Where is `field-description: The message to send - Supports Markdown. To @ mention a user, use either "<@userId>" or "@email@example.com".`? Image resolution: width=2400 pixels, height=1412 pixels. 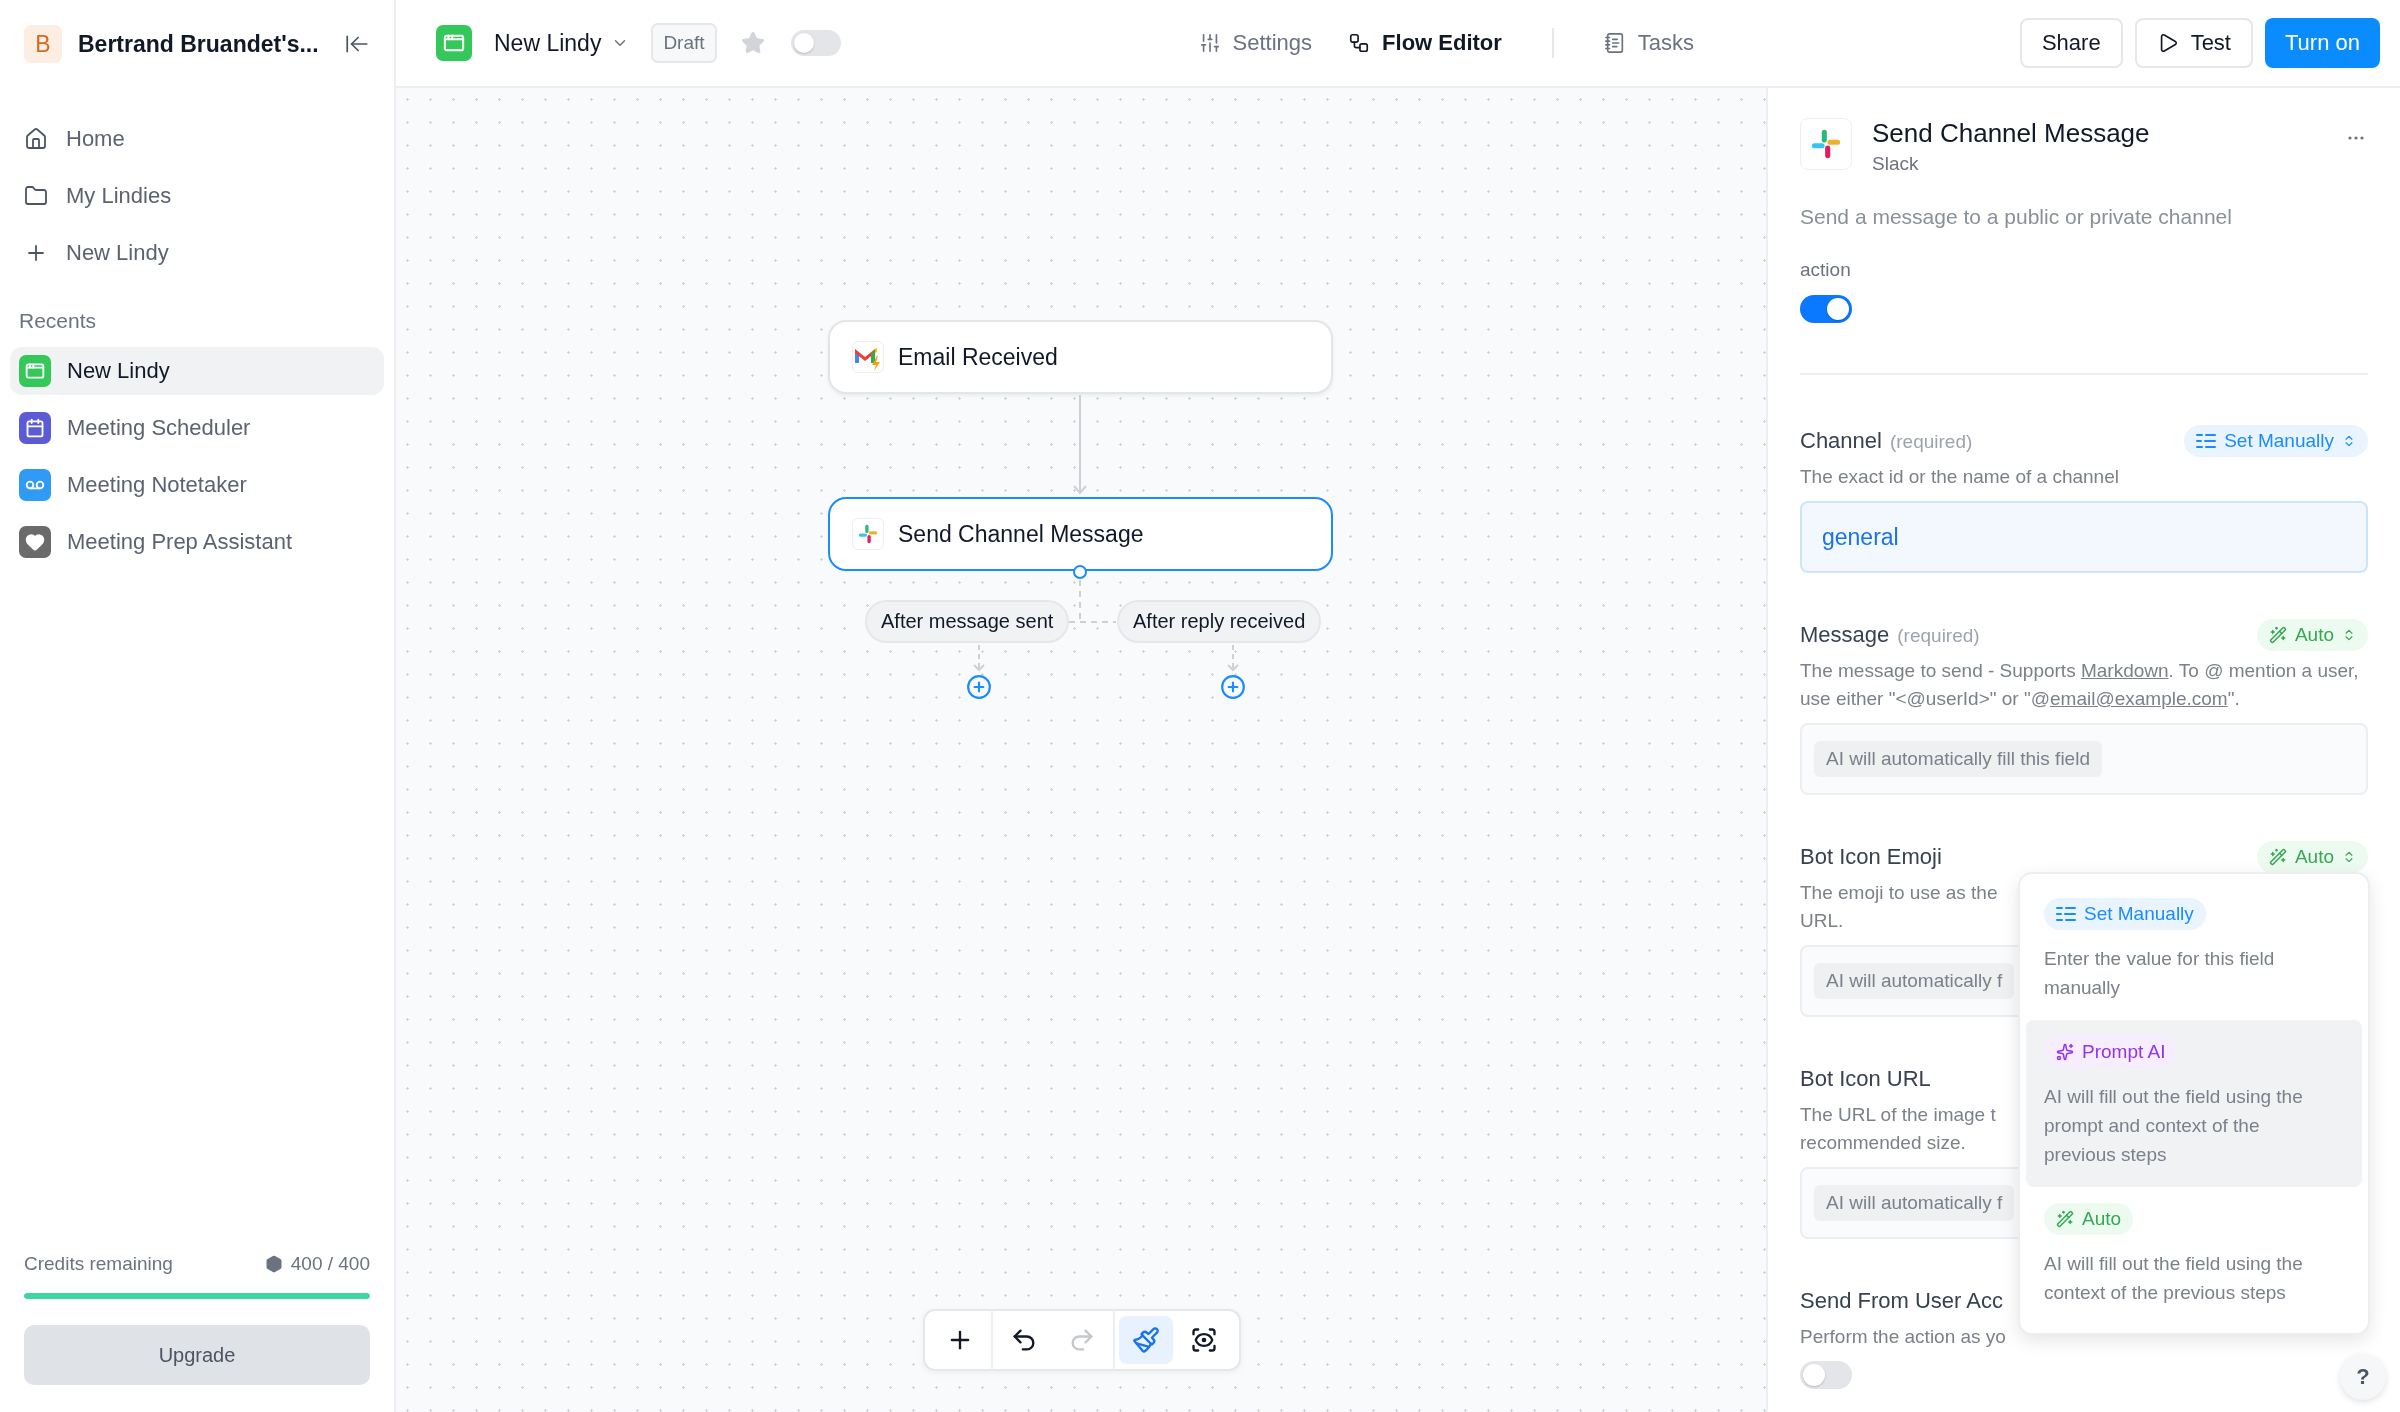
field-description: The message to send - Supports Markdown. To @ mention a user, use either "<@userId>" or "@email@example.com". is located at coordinates (2080, 685).